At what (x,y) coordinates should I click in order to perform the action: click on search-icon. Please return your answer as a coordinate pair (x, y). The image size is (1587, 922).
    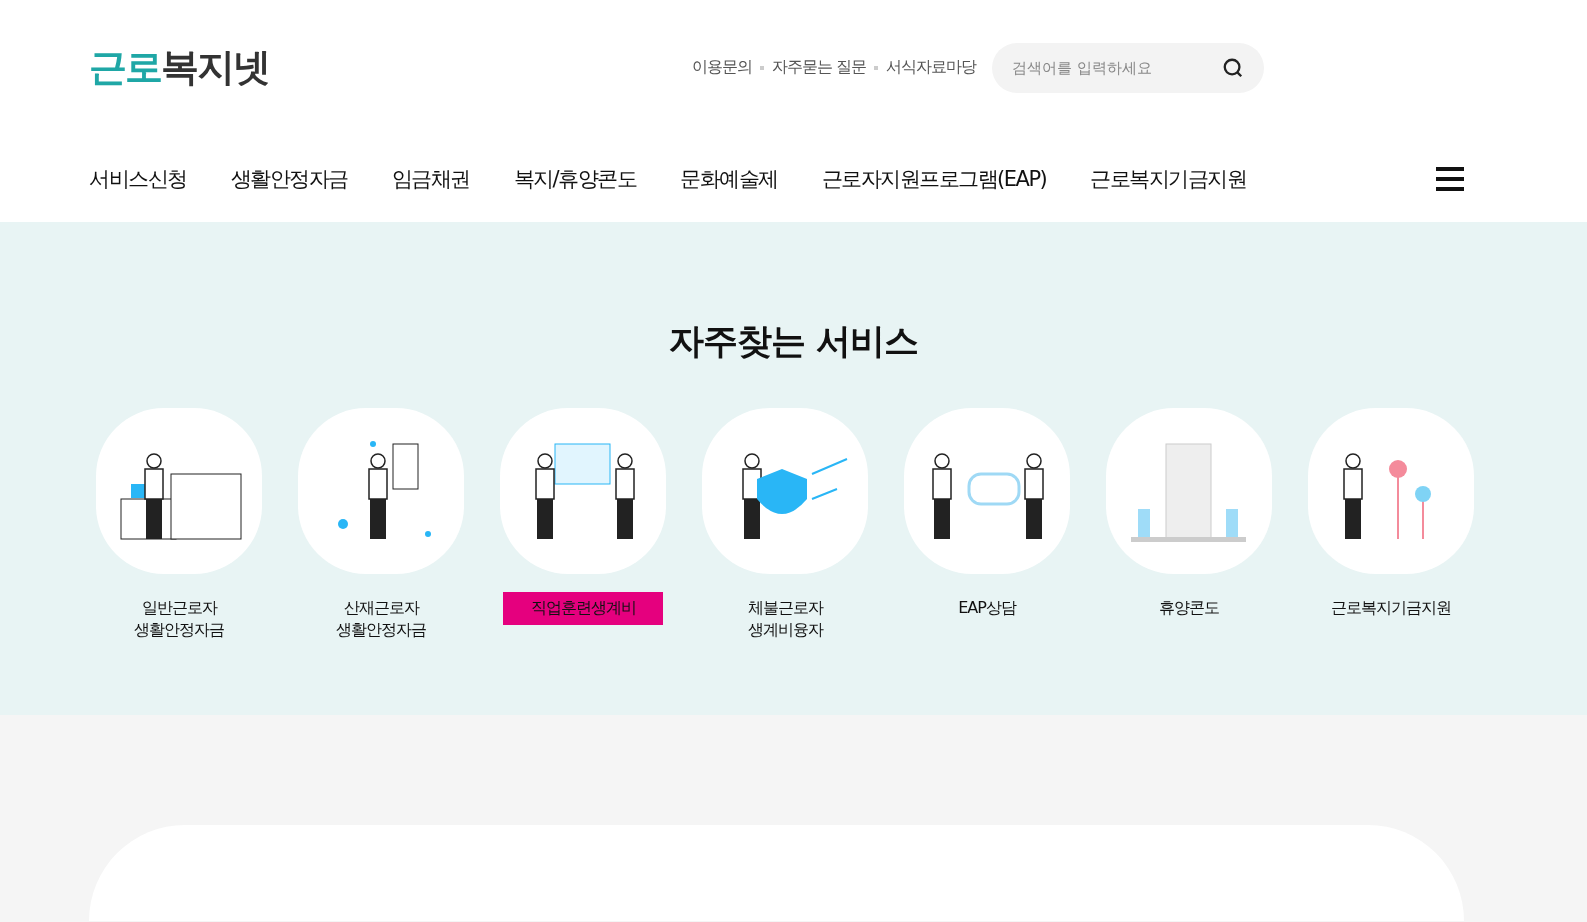
    Looking at the image, I should click on (1233, 67).